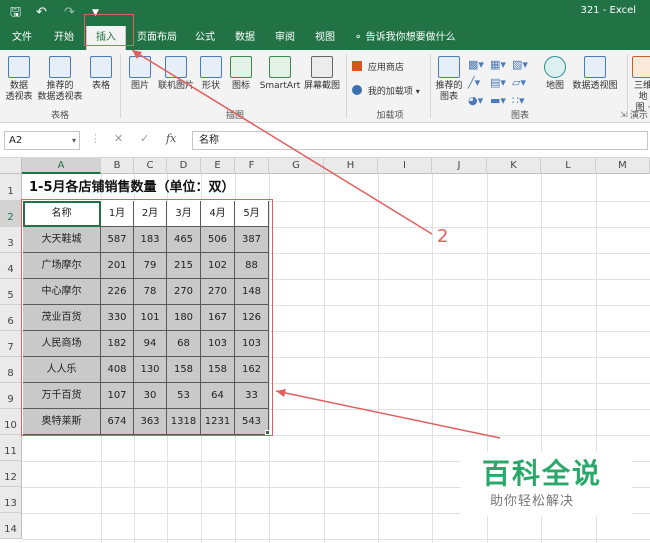 This screenshot has height=543, width=650. I want to click on waterfall-chart-icon: ▤▾, so click(498, 82).